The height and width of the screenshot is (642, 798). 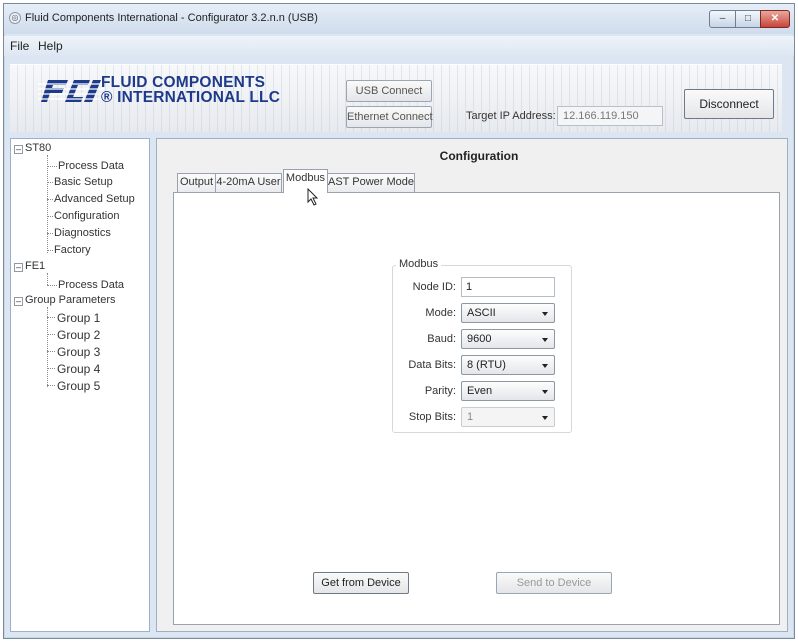 What do you see at coordinates (371, 182) in the screenshot?
I see `tab-ast-power-mode: AST Power Mode` at bounding box center [371, 182].